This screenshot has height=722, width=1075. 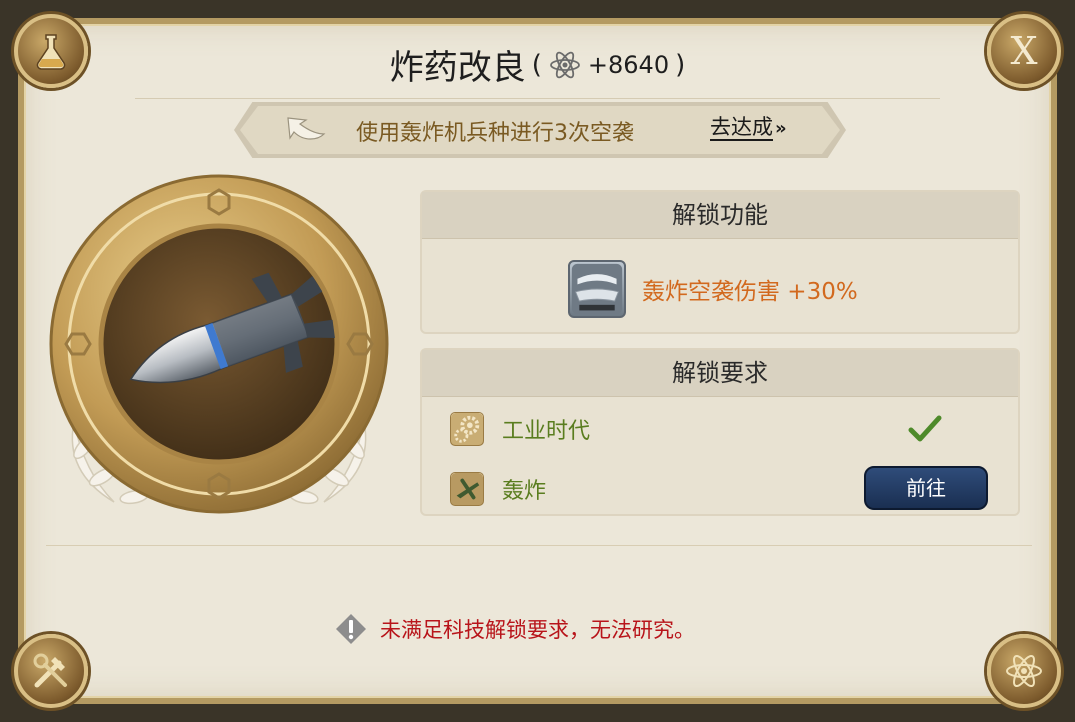 I want to click on unlock-requirements-heading: 解锁要求, so click(x=720, y=373).